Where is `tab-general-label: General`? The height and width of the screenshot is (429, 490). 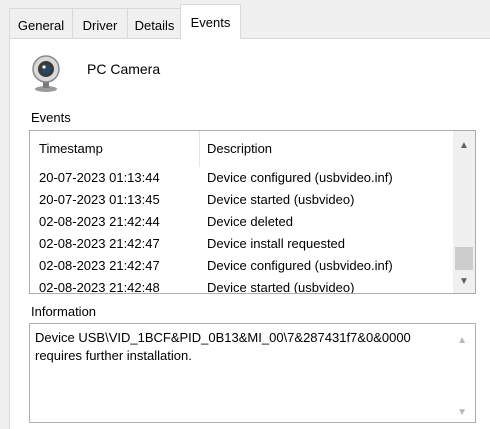
tab-general-label: General is located at coordinates (41, 25).